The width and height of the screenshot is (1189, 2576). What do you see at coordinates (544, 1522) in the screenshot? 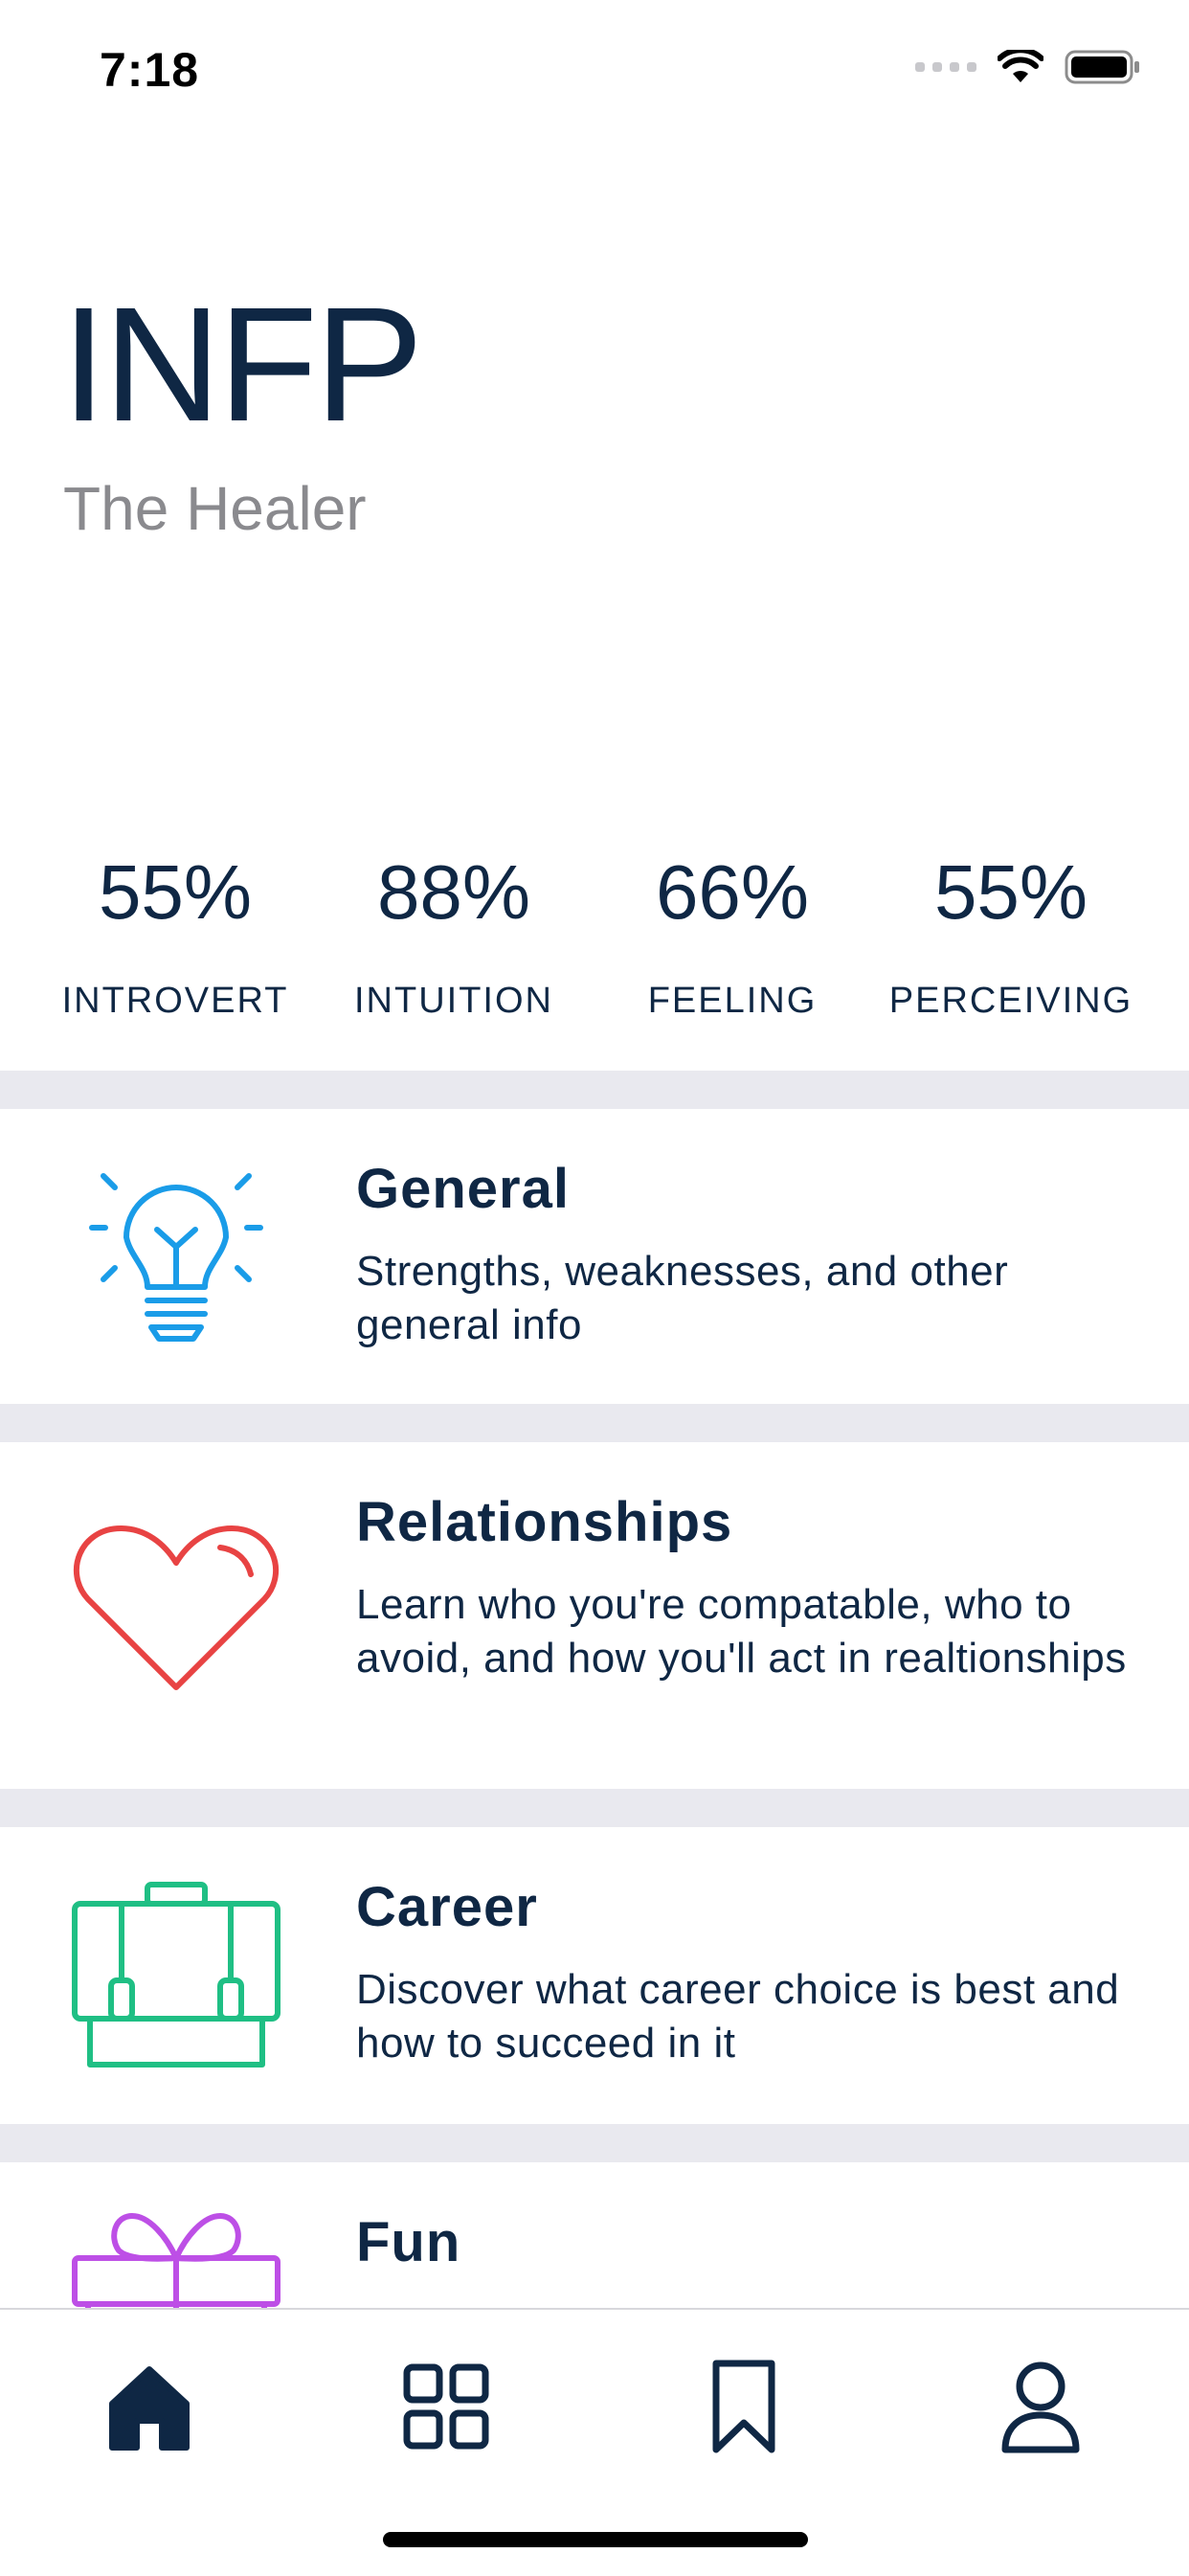
I see `category-title: Relationships` at bounding box center [544, 1522].